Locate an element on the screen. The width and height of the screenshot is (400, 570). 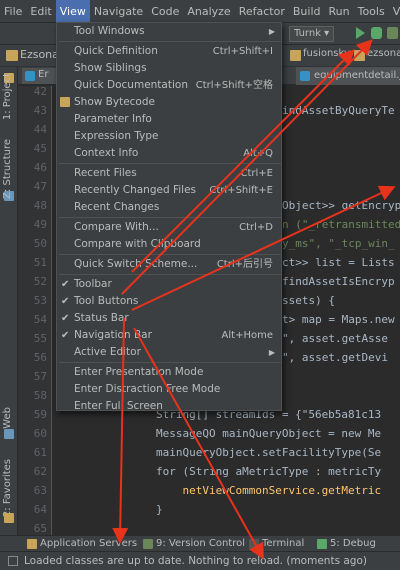
menu-item-label: Recent Files is located at coordinates (105, 173).